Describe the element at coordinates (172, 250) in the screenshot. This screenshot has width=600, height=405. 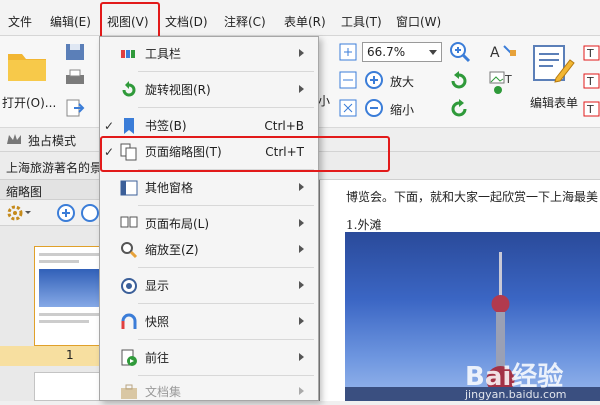
I see `menu-item-label: 缩放至(Z)` at that location.